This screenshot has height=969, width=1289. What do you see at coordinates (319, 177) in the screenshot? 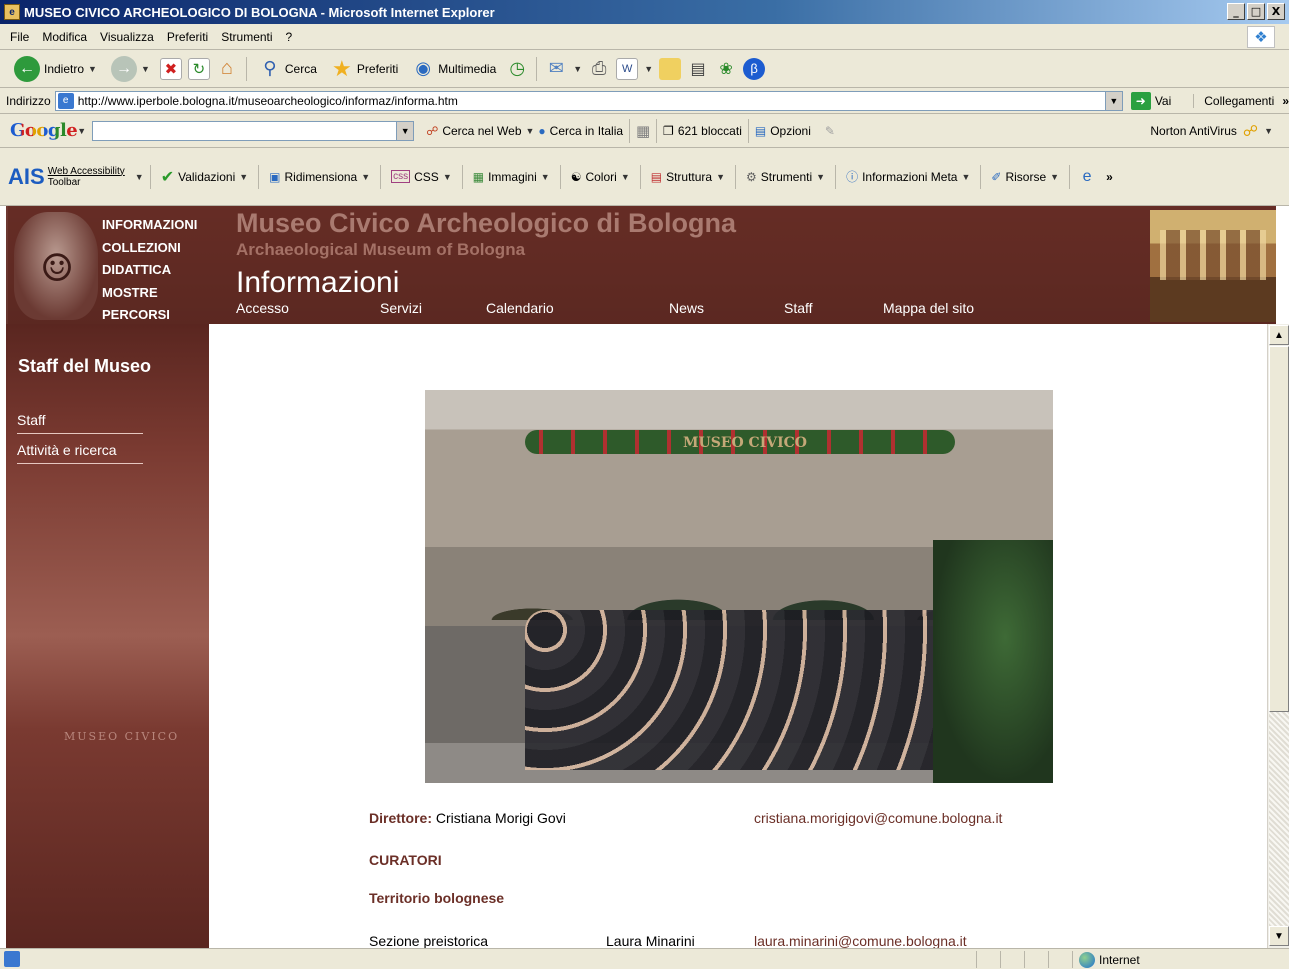
I see `ais-ridimensiona: ▣ Ridimensiona ▼` at bounding box center [319, 177].